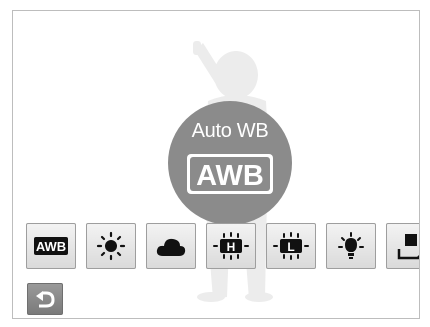 This screenshot has height=327, width=430. I want to click on fluorescent-h-text: H, so click(231, 247).